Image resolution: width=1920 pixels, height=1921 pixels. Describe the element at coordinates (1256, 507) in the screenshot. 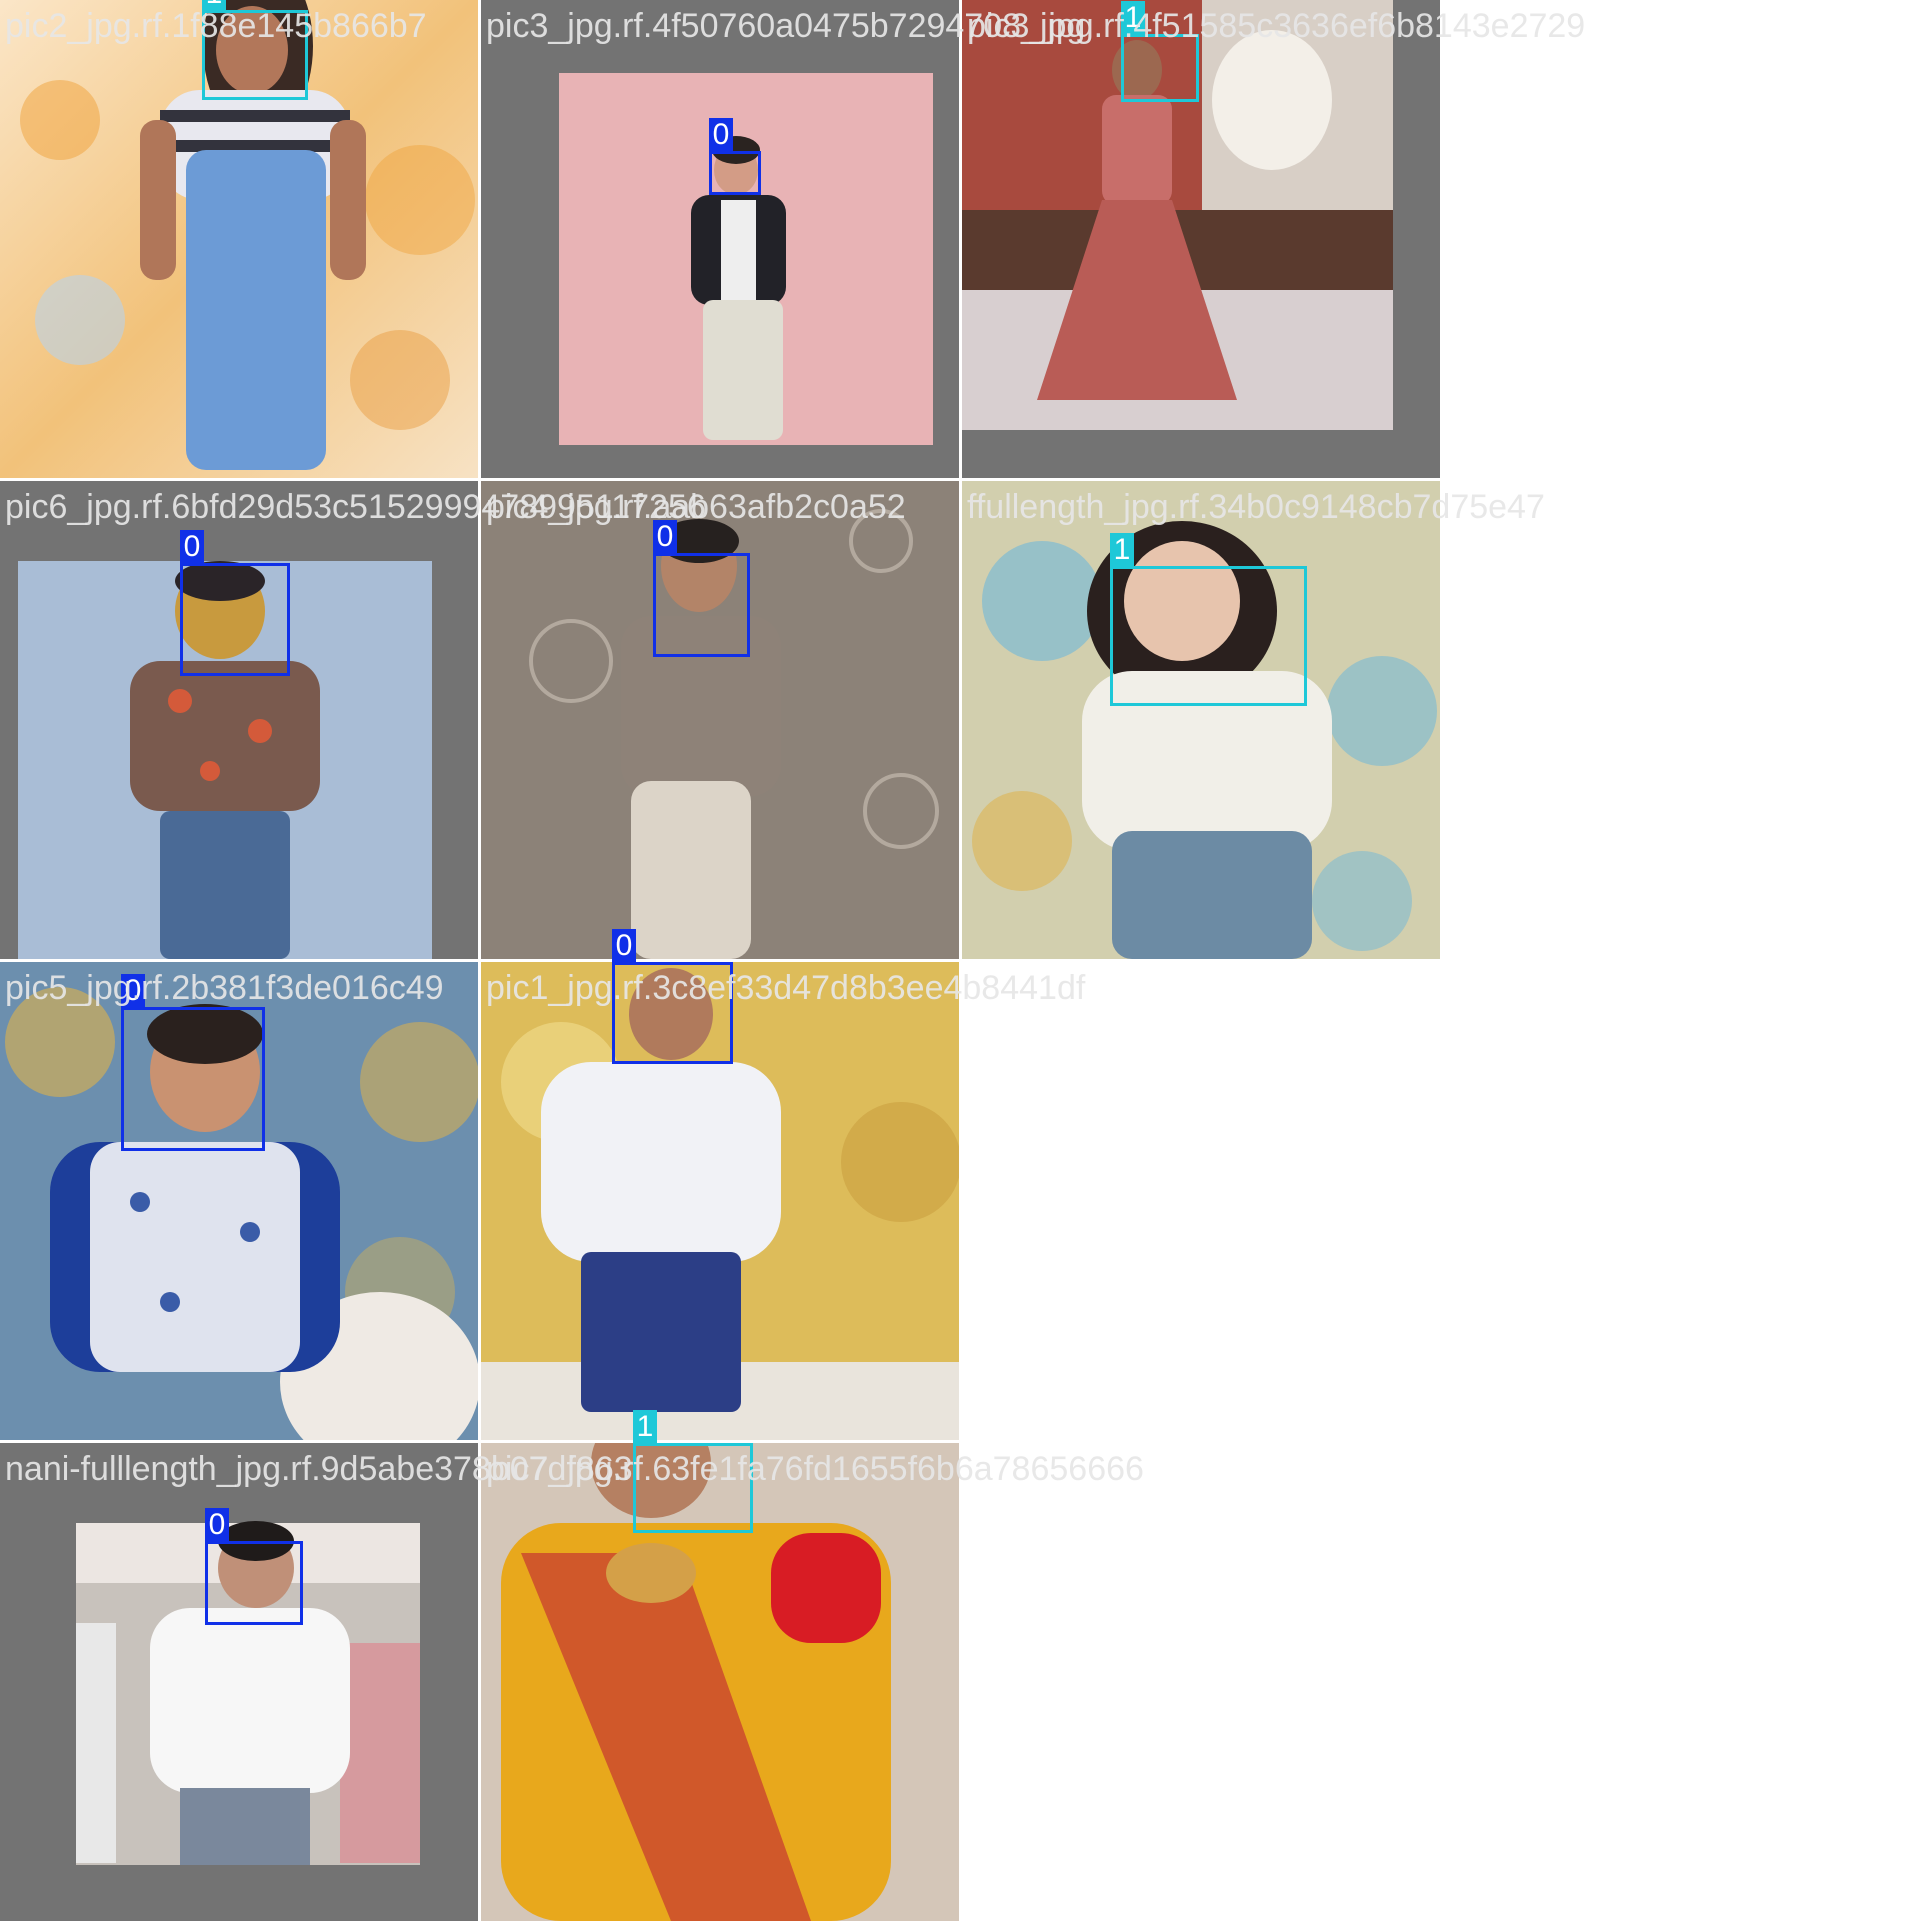

I see `tile-filename: ffullength_jpg.rf.34b0c9148cb7d75e47` at that location.